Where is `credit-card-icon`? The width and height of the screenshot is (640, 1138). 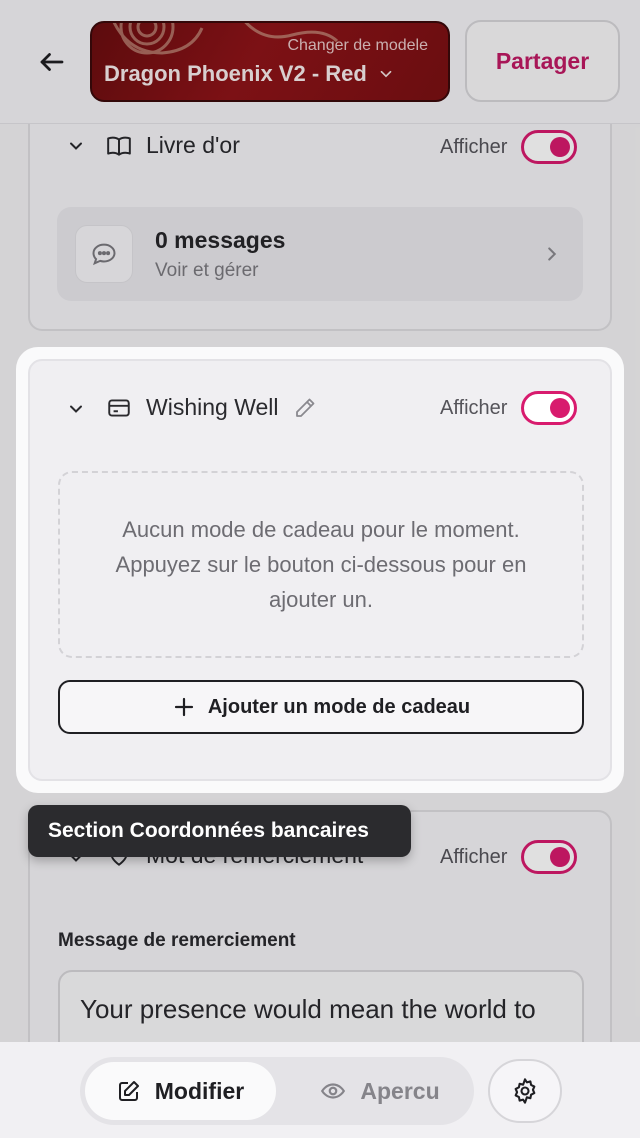 credit-card-icon is located at coordinates (119, 407).